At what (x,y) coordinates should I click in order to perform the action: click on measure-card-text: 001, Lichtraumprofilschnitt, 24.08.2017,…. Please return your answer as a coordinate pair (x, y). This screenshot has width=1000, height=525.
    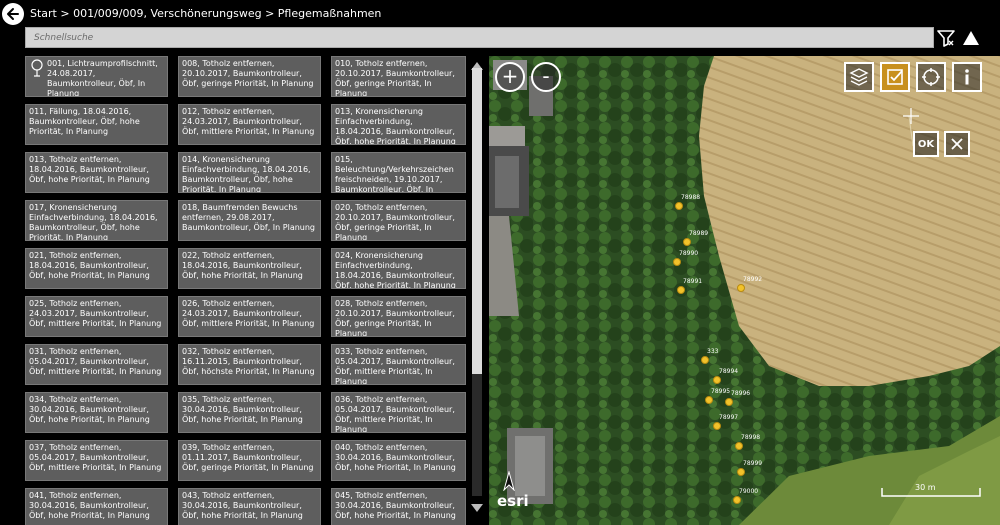
    Looking at the image, I should click on (102, 78).